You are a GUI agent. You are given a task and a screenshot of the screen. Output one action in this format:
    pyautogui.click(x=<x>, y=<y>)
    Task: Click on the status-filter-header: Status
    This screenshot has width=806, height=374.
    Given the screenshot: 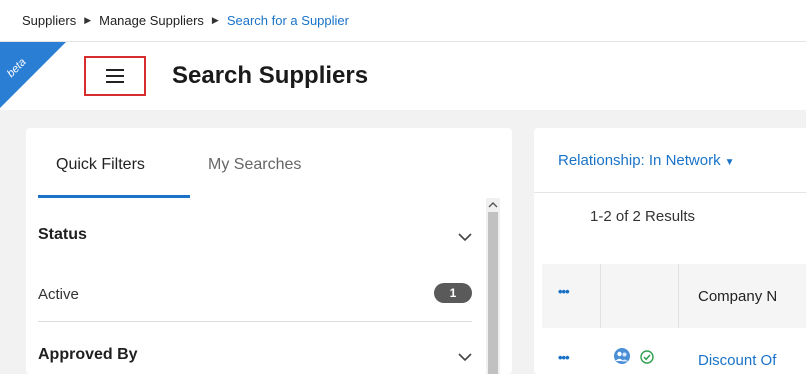 What is the action you would take?
    pyautogui.click(x=255, y=233)
    